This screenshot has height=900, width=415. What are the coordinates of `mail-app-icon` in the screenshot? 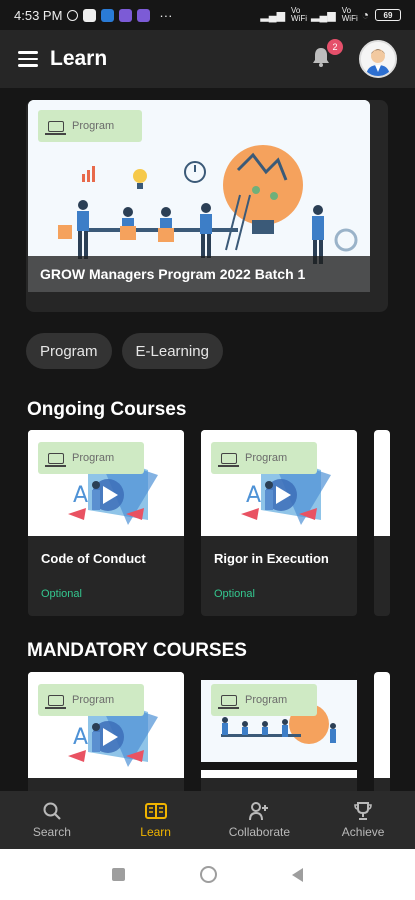 It's located at (126, 15).